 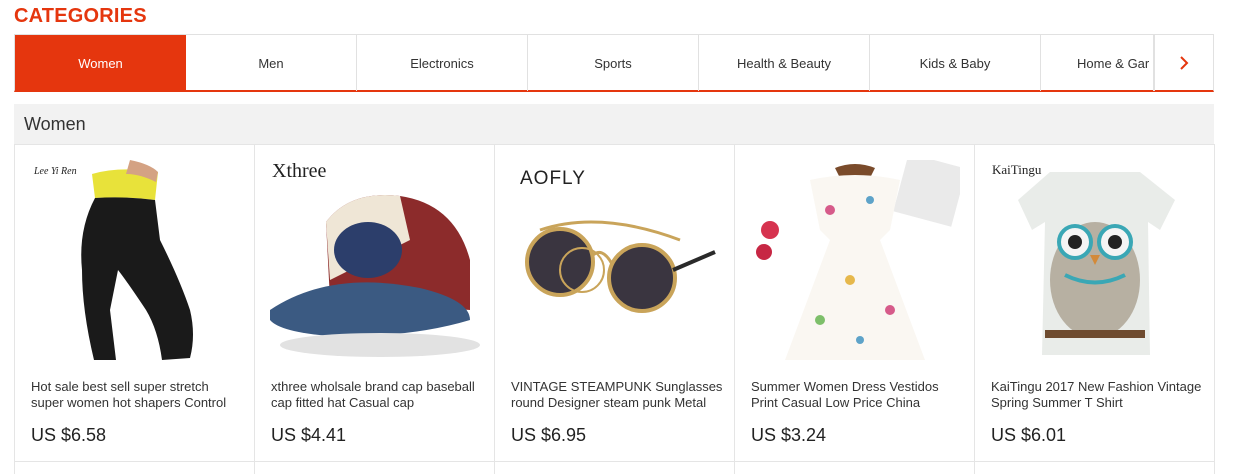 I want to click on section-header: Women, so click(x=614, y=124).